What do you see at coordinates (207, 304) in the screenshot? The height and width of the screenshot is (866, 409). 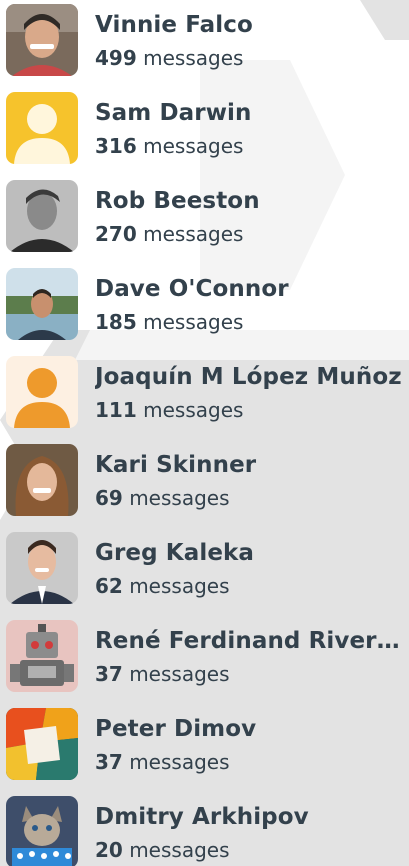 I see `contributor-item: Dave O'Connor 185 messages` at bounding box center [207, 304].